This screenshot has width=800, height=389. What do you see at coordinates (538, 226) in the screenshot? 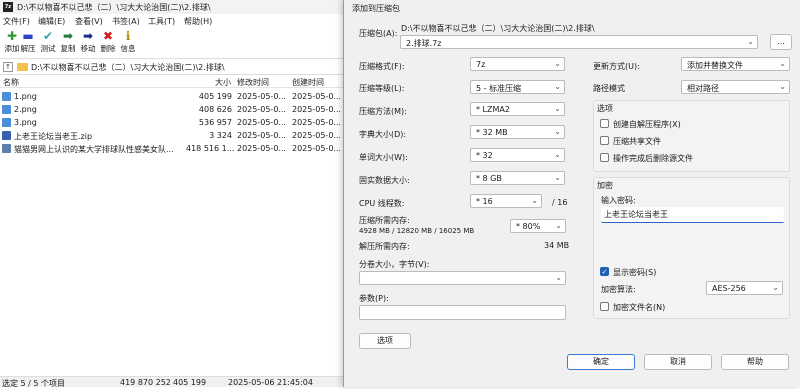
I see `memory-percent-select: * 80% ⌄` at bounding box center [538, 226].